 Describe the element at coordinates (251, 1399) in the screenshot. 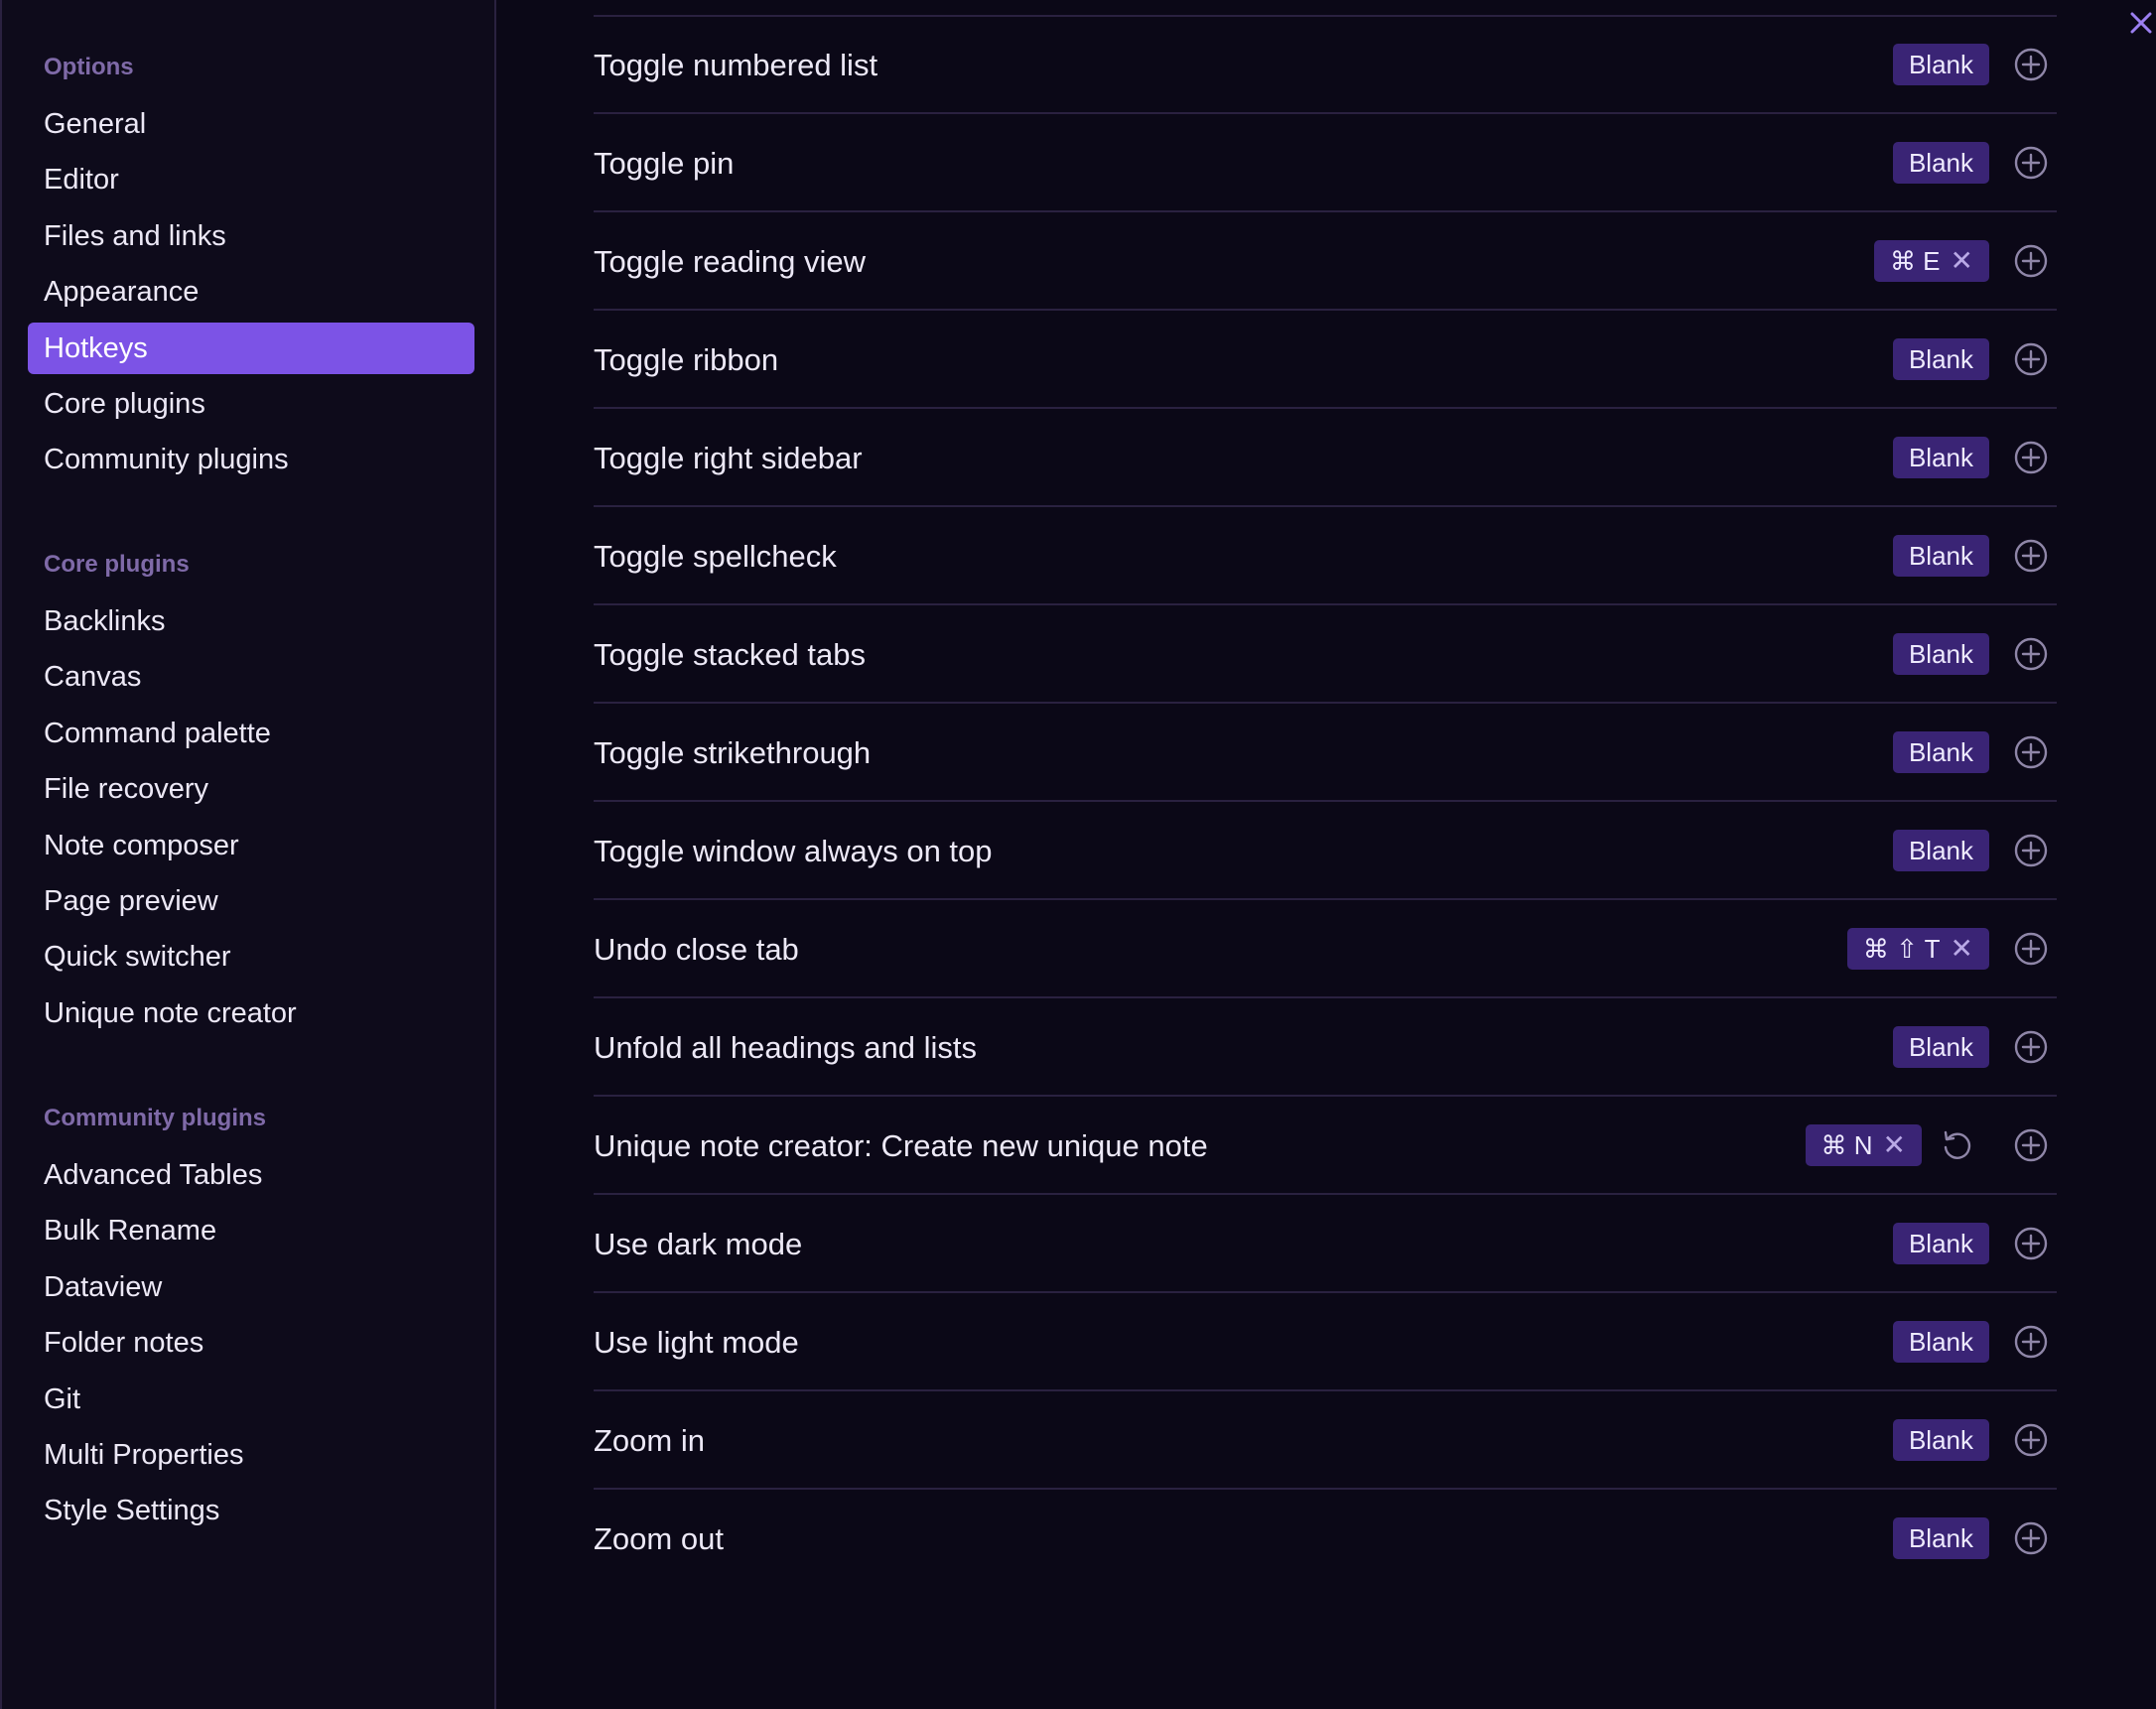

I see `sidebar-item-git: Git` at that location.